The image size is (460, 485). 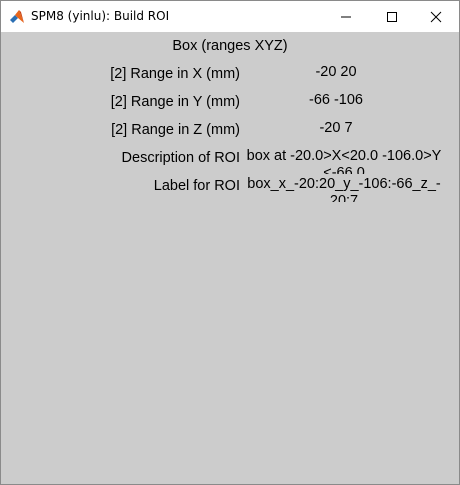 I want to click on title-bar: SPM8 (yinlu): Build ROI, so click(x=230, y=16).